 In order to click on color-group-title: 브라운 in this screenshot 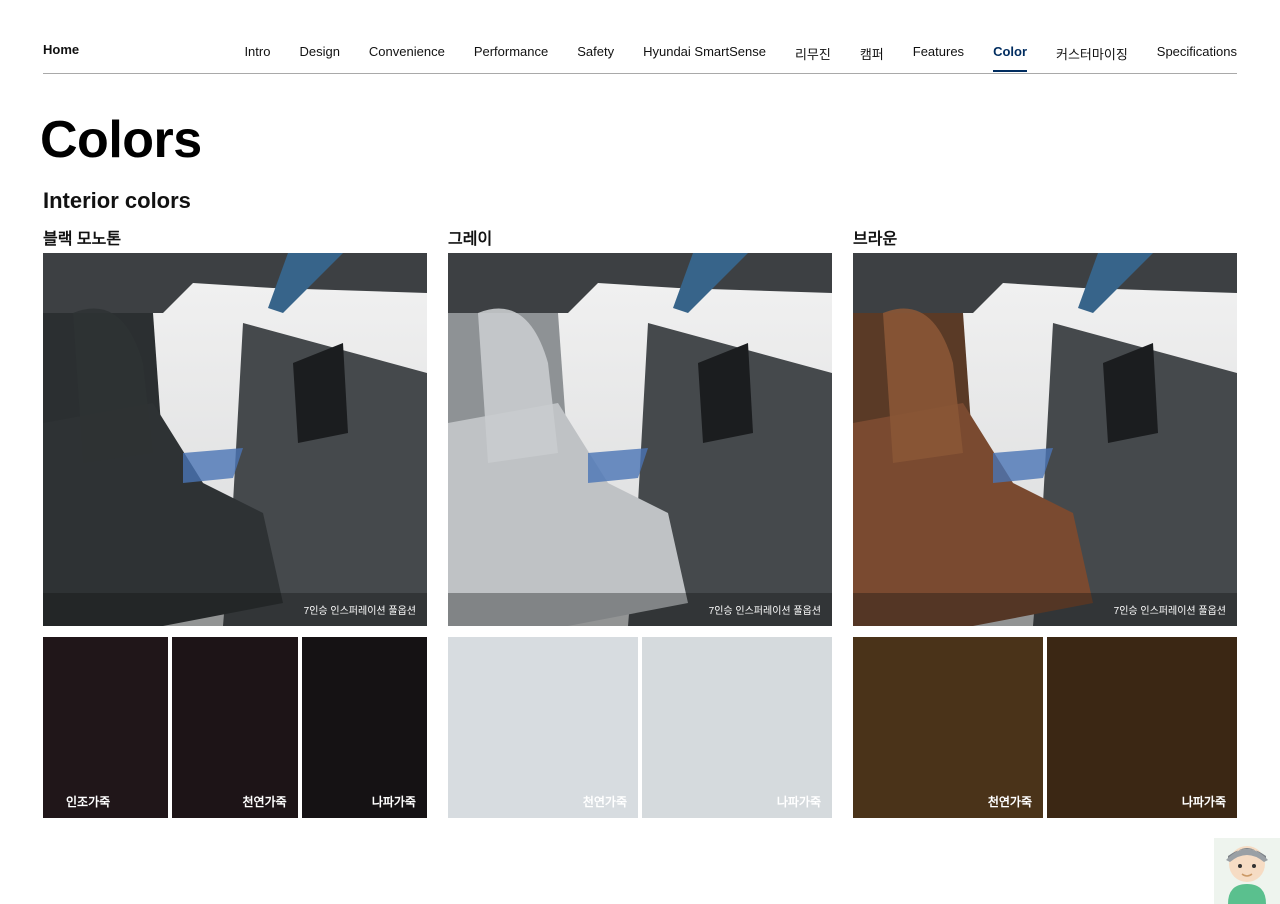, I will do `click(875, 239)`.